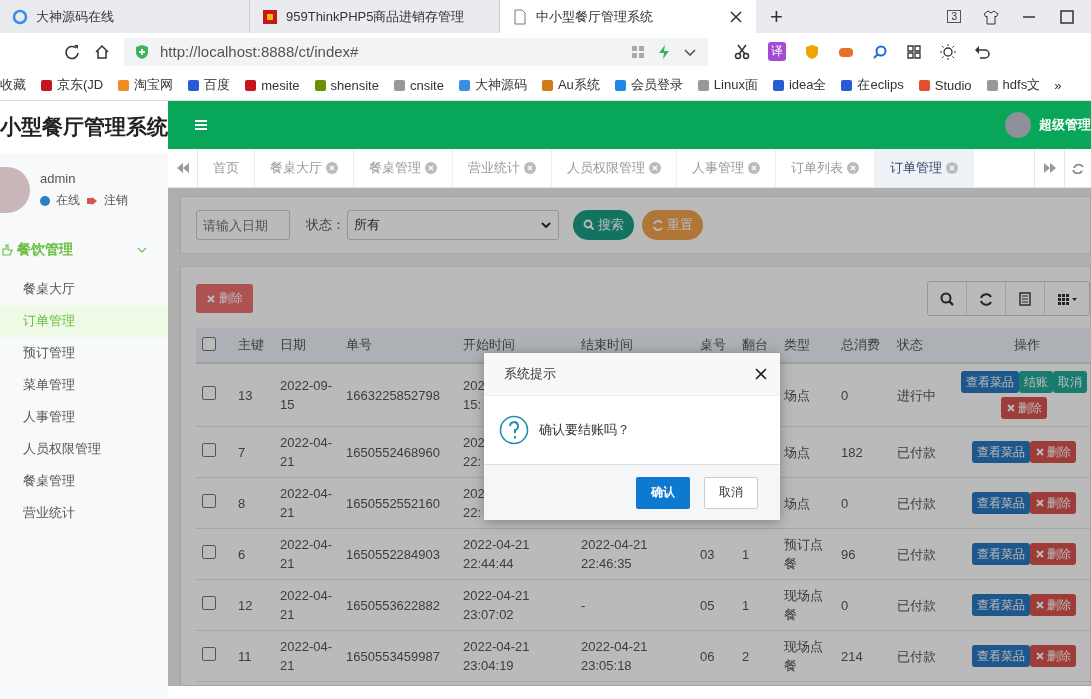 This screenshot has height=699, width=1091. Describe the element at coordinates (201, 125) in the screenshot. I see `menu-icon` at that location.